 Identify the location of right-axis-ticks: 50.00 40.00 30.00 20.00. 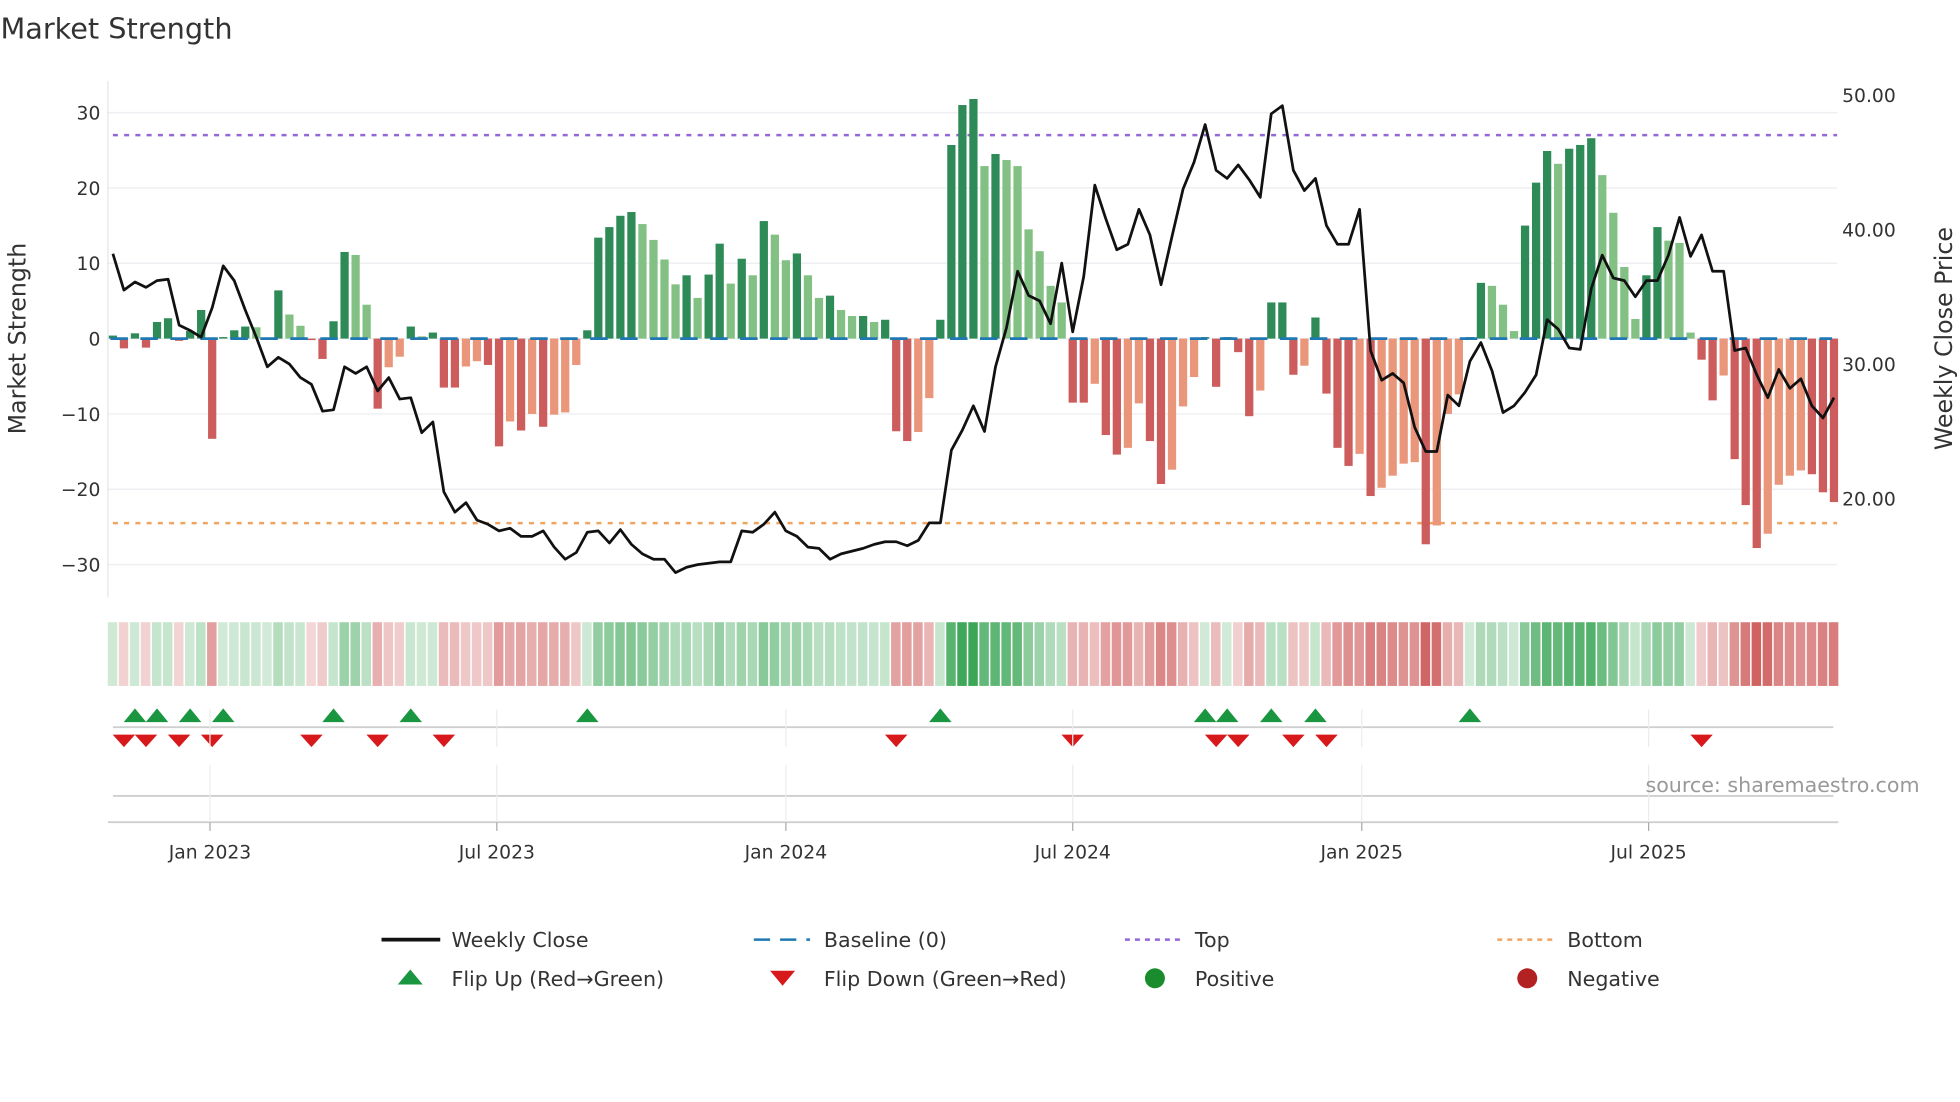
(1869, 298).